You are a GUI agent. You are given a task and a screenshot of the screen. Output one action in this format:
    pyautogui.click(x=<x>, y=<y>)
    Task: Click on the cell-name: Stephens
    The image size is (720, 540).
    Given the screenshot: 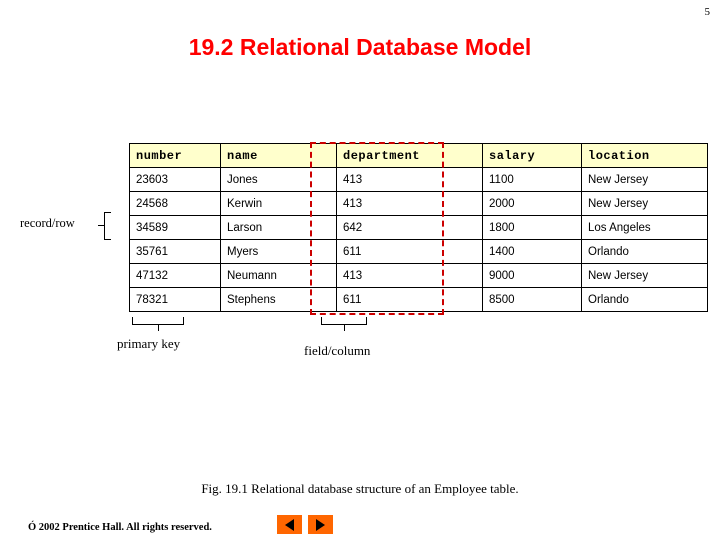 What is the action you would take?
    pyautogui.click(x=278, y=299)
    